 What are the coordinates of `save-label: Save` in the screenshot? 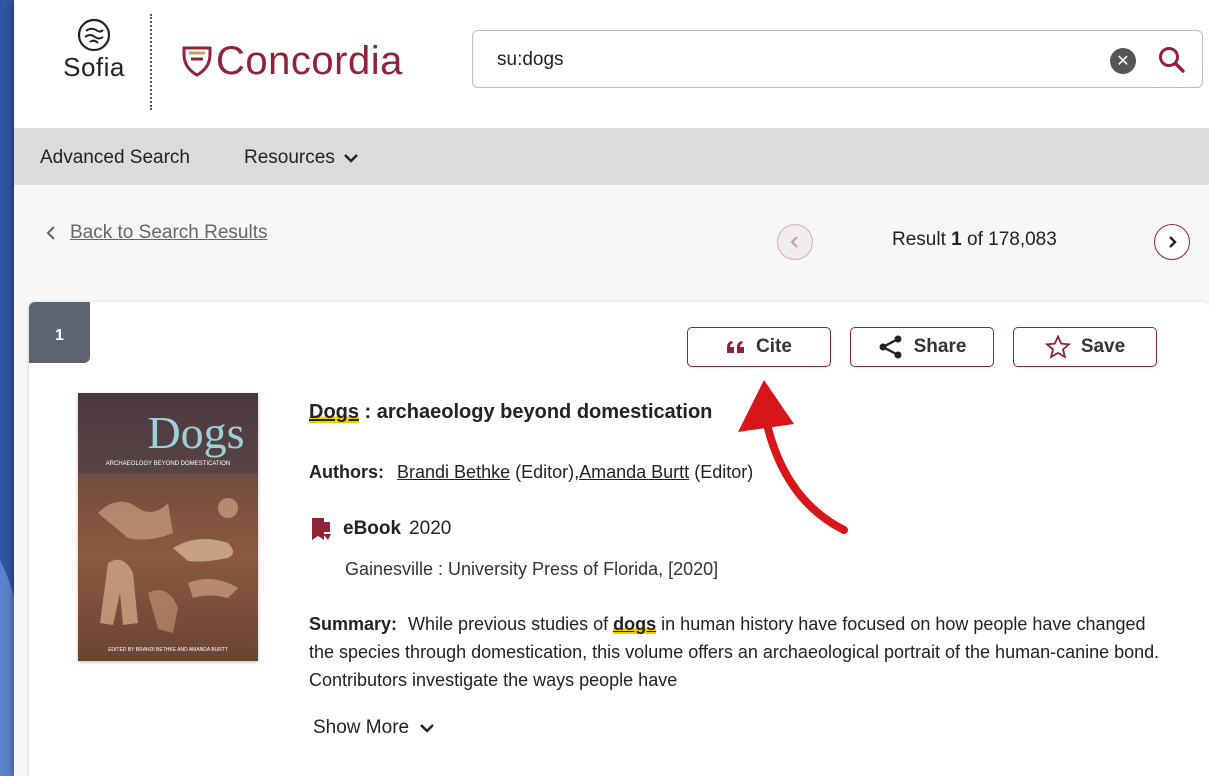 It's located at (1103, 346).